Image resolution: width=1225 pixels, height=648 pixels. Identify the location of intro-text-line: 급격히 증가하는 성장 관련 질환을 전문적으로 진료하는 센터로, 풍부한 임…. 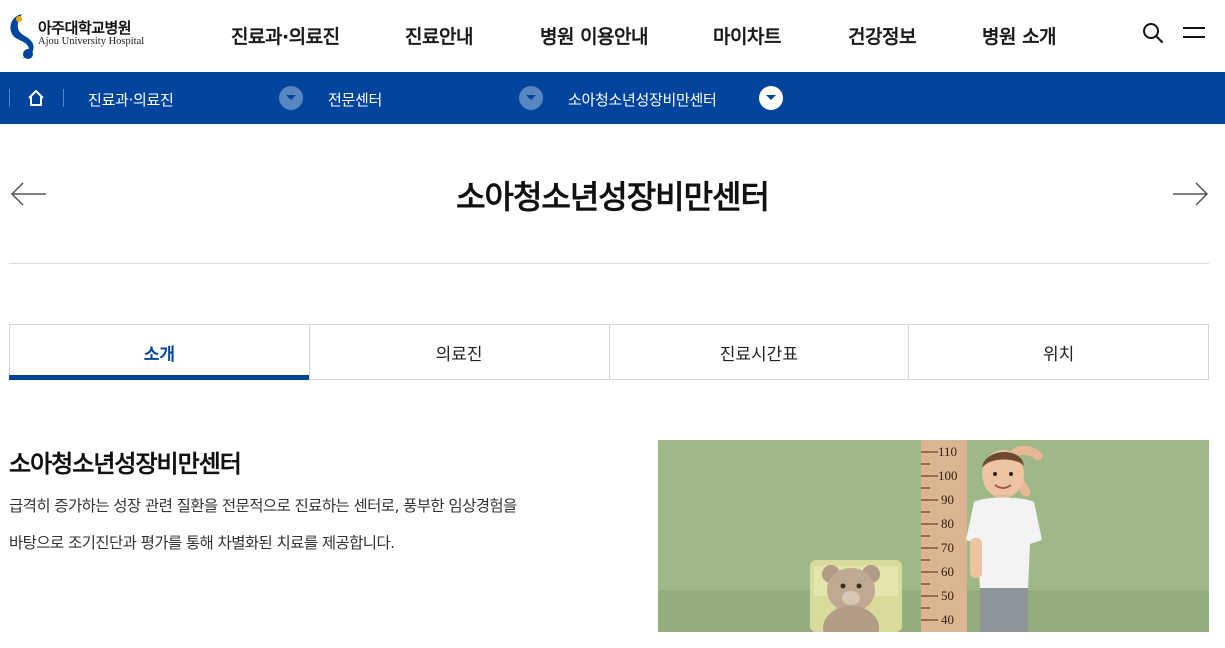
(263, 506).